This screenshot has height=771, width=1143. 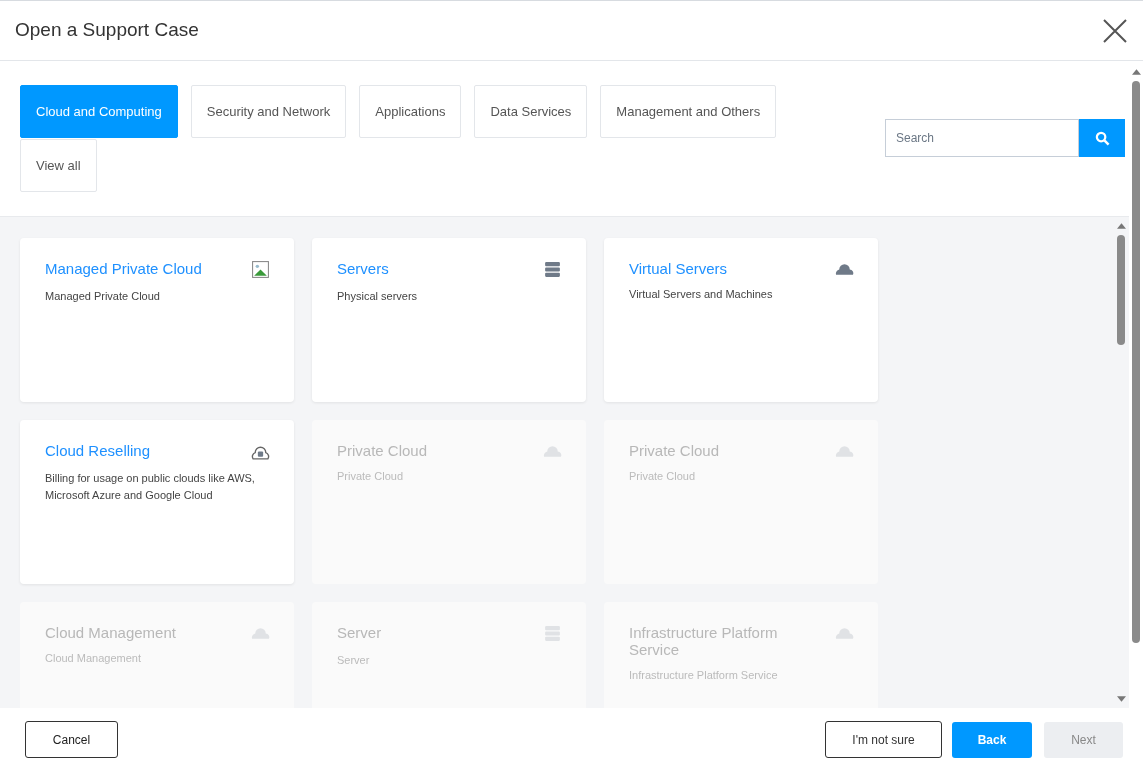 What do you see at coordinates (688, 111) in the screenshot?
I see `category-tab: Management and Others` at bounding box center [688, 111].